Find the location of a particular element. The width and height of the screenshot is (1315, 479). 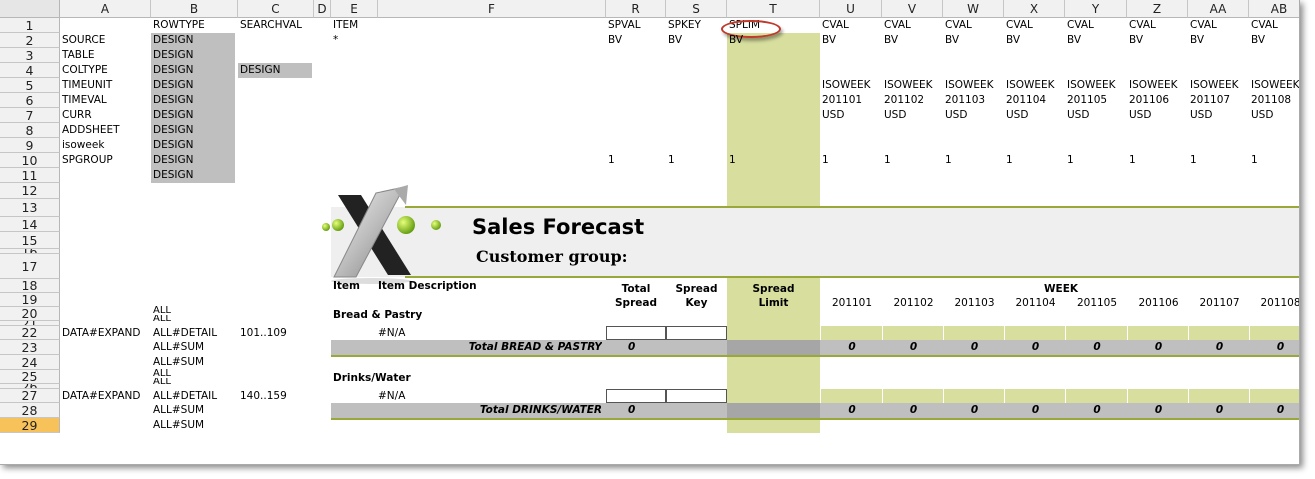

row-header-11: 11 is located at coordinates (30, 175).